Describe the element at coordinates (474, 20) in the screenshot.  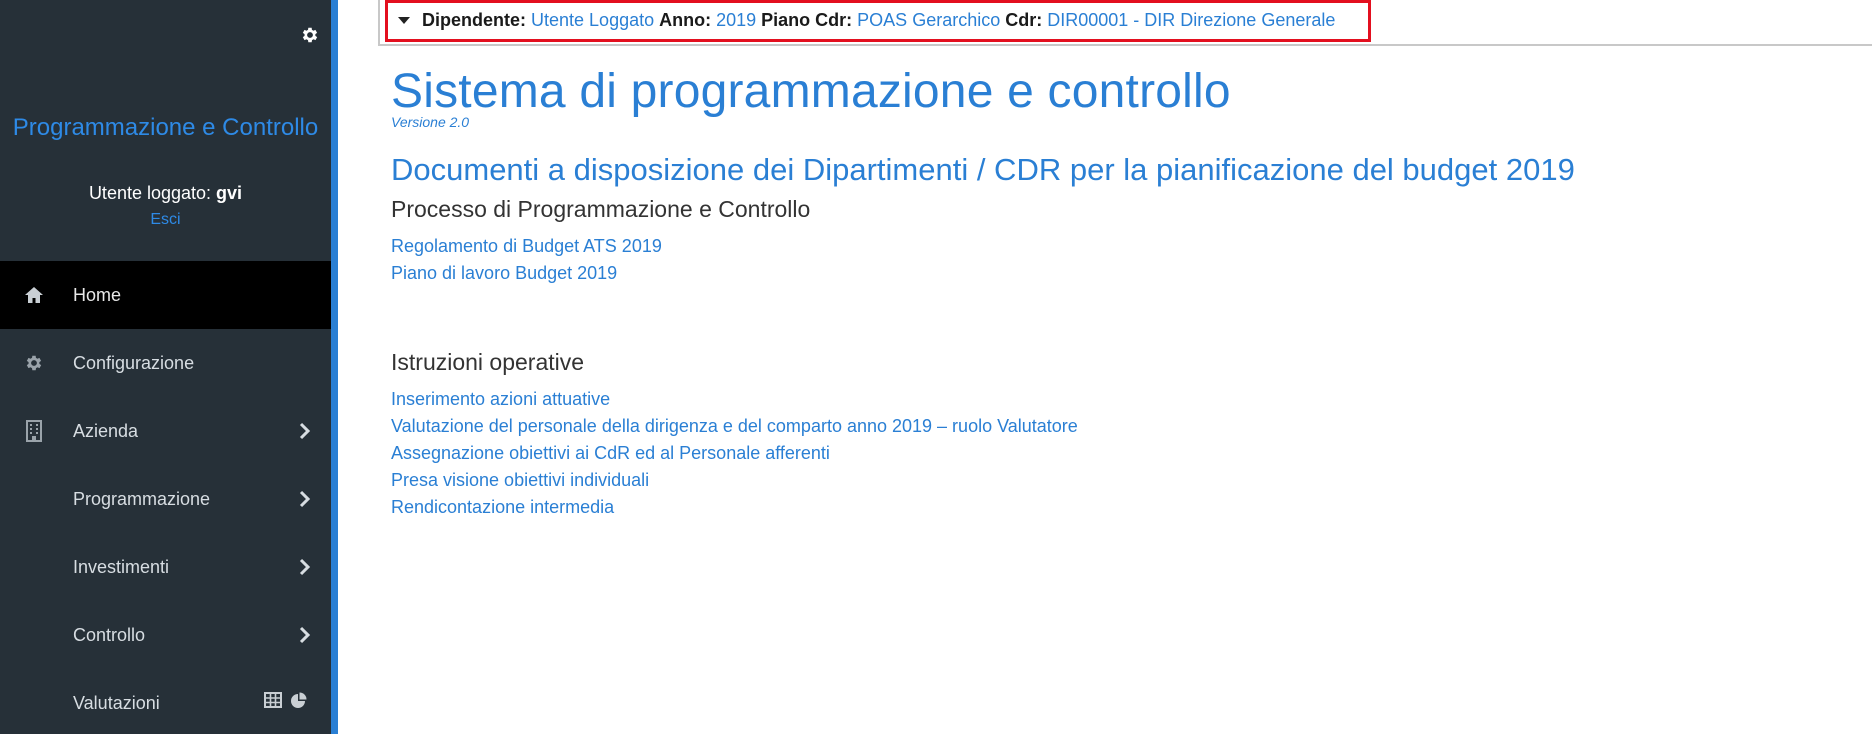
I see `dipendente-label: Dipendente:` at that location.